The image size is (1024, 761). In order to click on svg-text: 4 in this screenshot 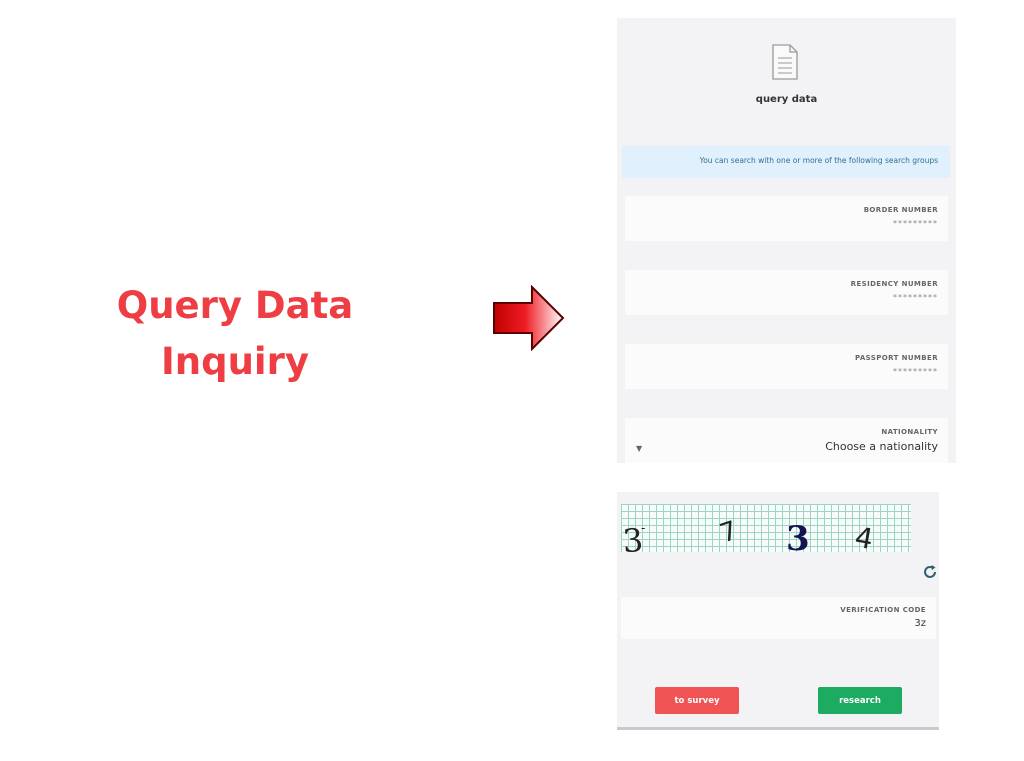, I will do `click(863, 536)`.